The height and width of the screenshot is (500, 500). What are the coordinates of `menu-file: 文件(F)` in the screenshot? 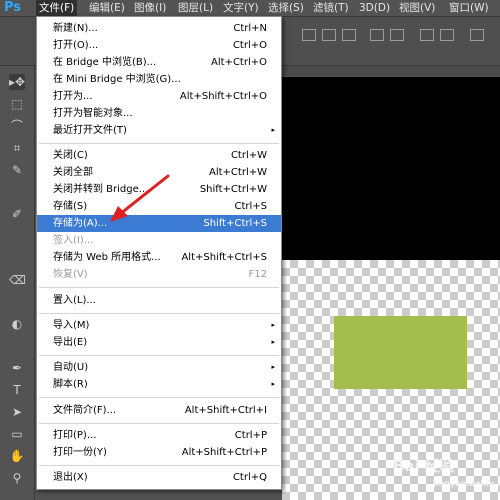 It's located at (57, 8).